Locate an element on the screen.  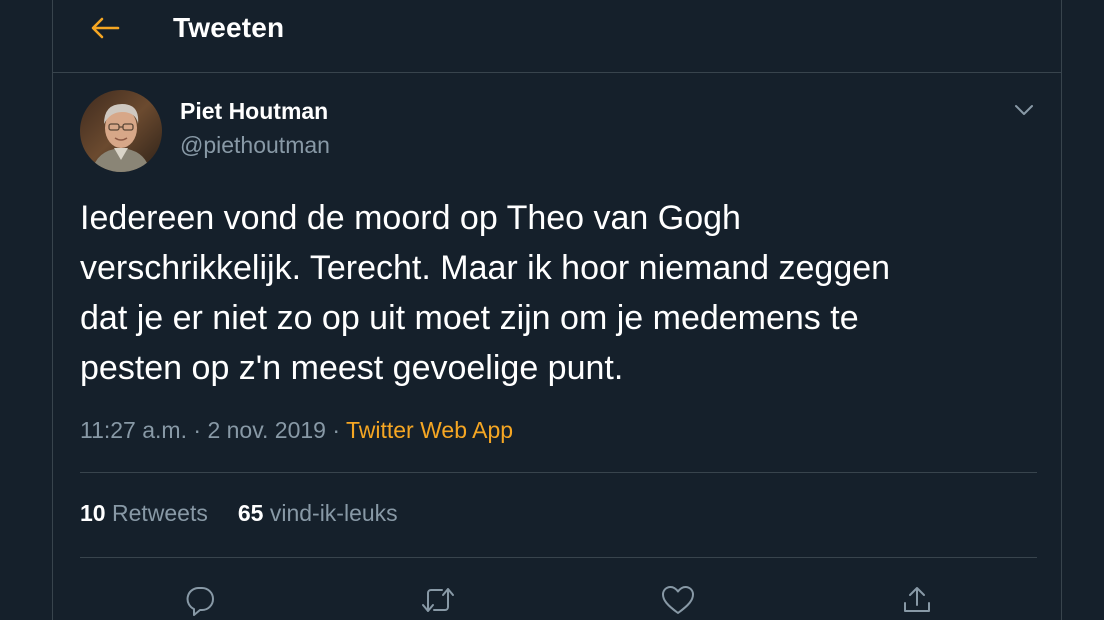
author-name: Piet Houtman is located at coordinates (254, 111).